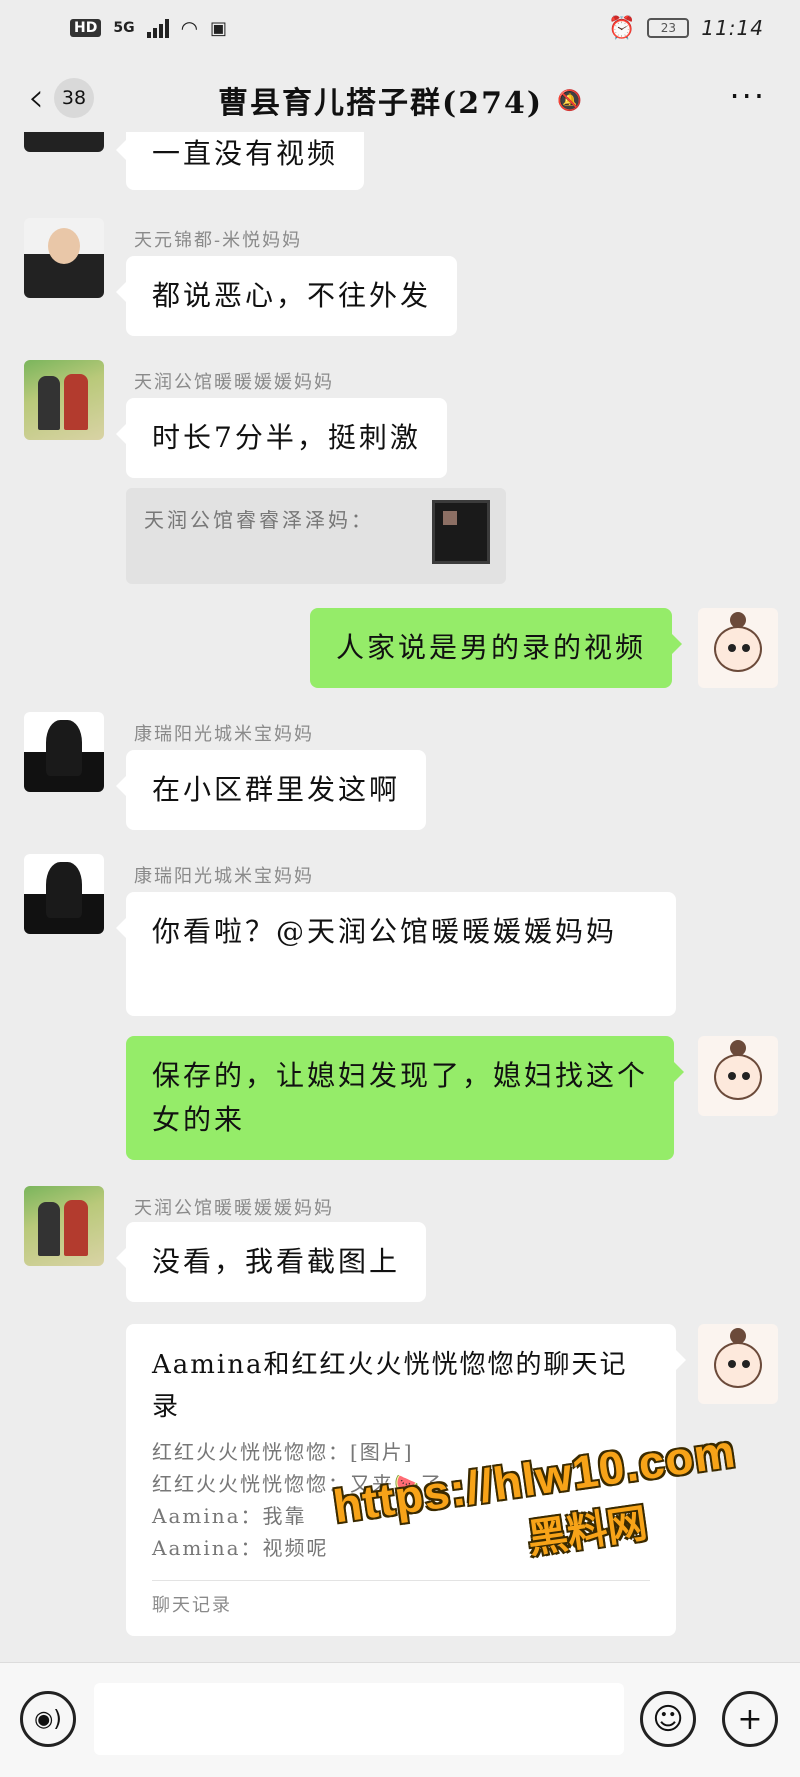 This screenshot has width=800, height=1777. What do you see at coordinates (218, 240) in the screenshot?
I see `sender-name: 天元锦都-米悦妈妈` at bounding box center [218, 240].